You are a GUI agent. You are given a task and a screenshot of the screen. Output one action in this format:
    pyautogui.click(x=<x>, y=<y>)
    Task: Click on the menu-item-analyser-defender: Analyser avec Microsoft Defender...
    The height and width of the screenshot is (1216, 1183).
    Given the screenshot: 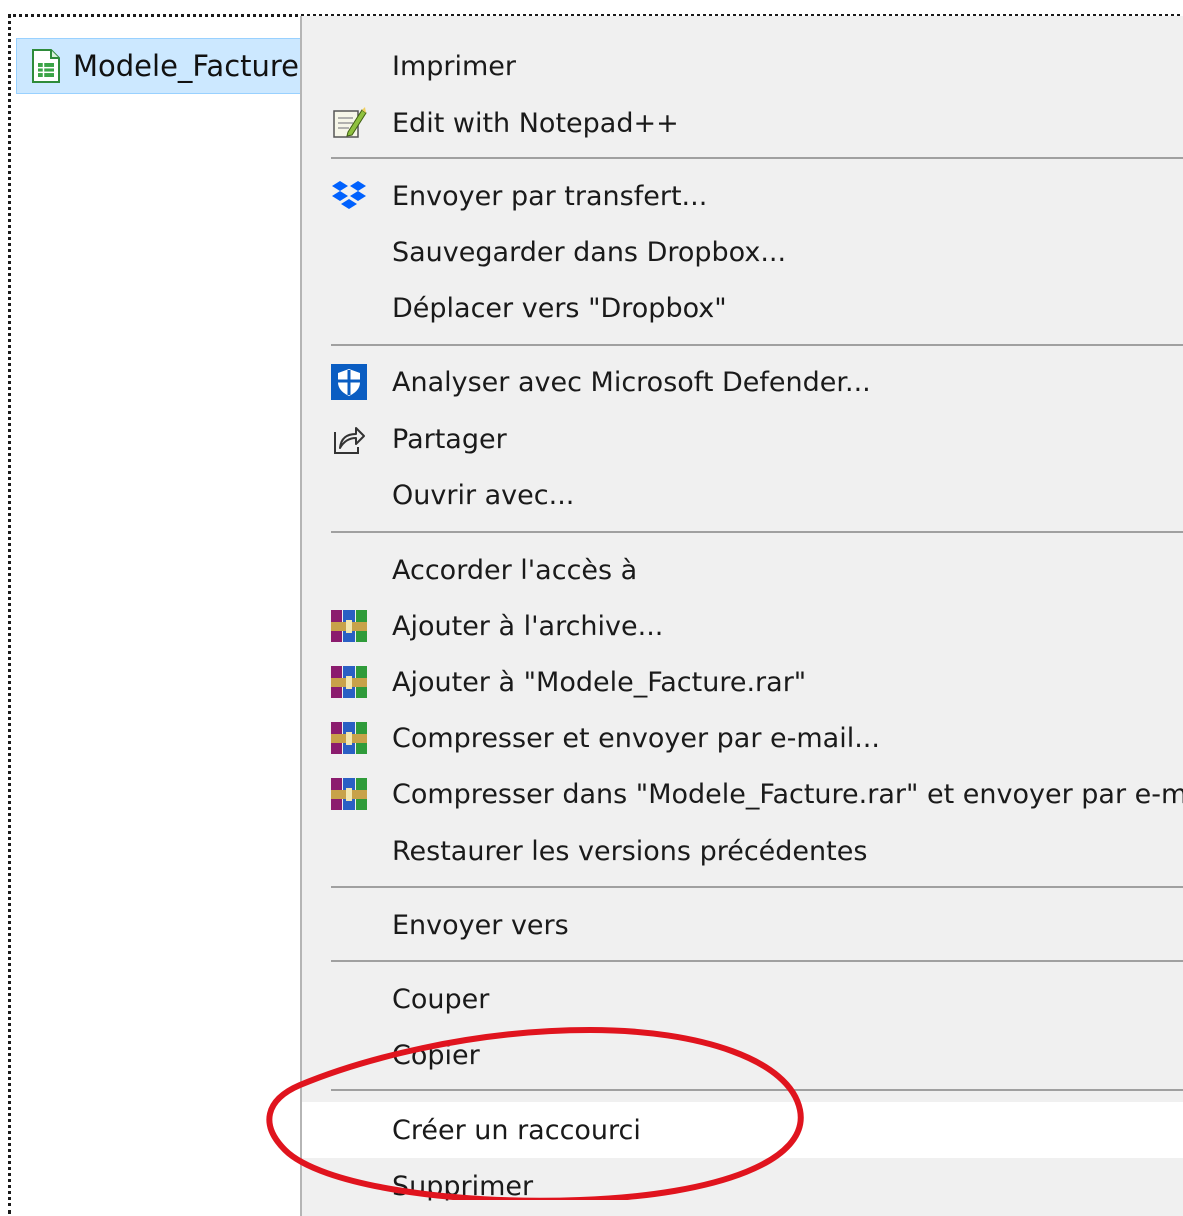 What is the action you would take?
    pyautogui.click(x=742, y=382)
    